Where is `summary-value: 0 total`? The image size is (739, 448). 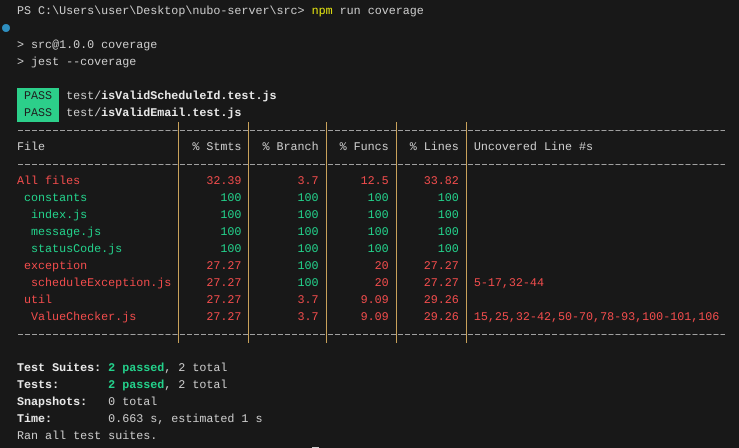 summary-value: 0 total is located at coordinates (133, 402).